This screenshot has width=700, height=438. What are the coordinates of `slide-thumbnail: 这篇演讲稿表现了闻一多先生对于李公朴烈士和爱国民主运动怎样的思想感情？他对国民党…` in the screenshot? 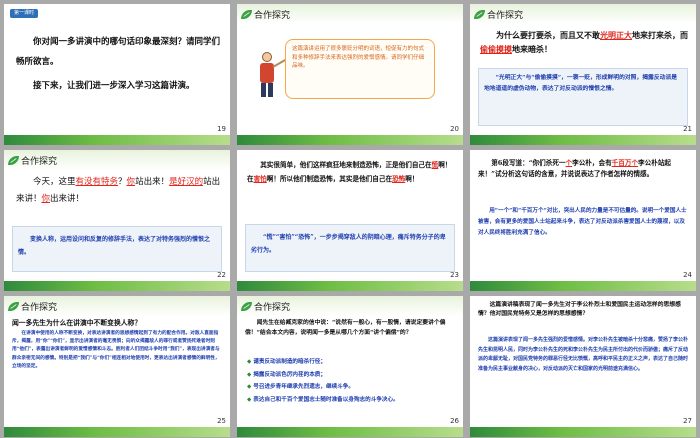 It's located at (583, 366).